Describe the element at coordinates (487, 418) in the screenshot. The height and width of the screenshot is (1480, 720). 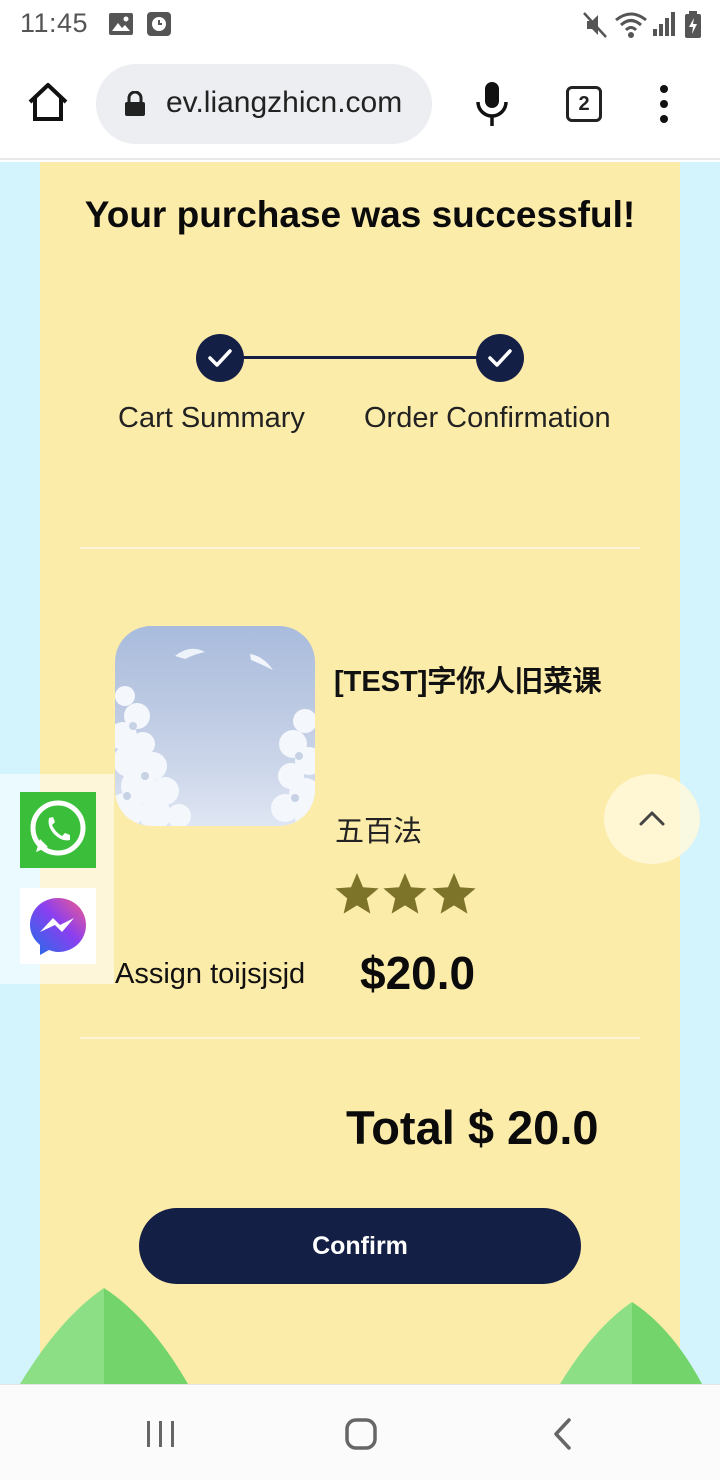
I see `step-label-order-confirmation: Order Confirmation` at that location.